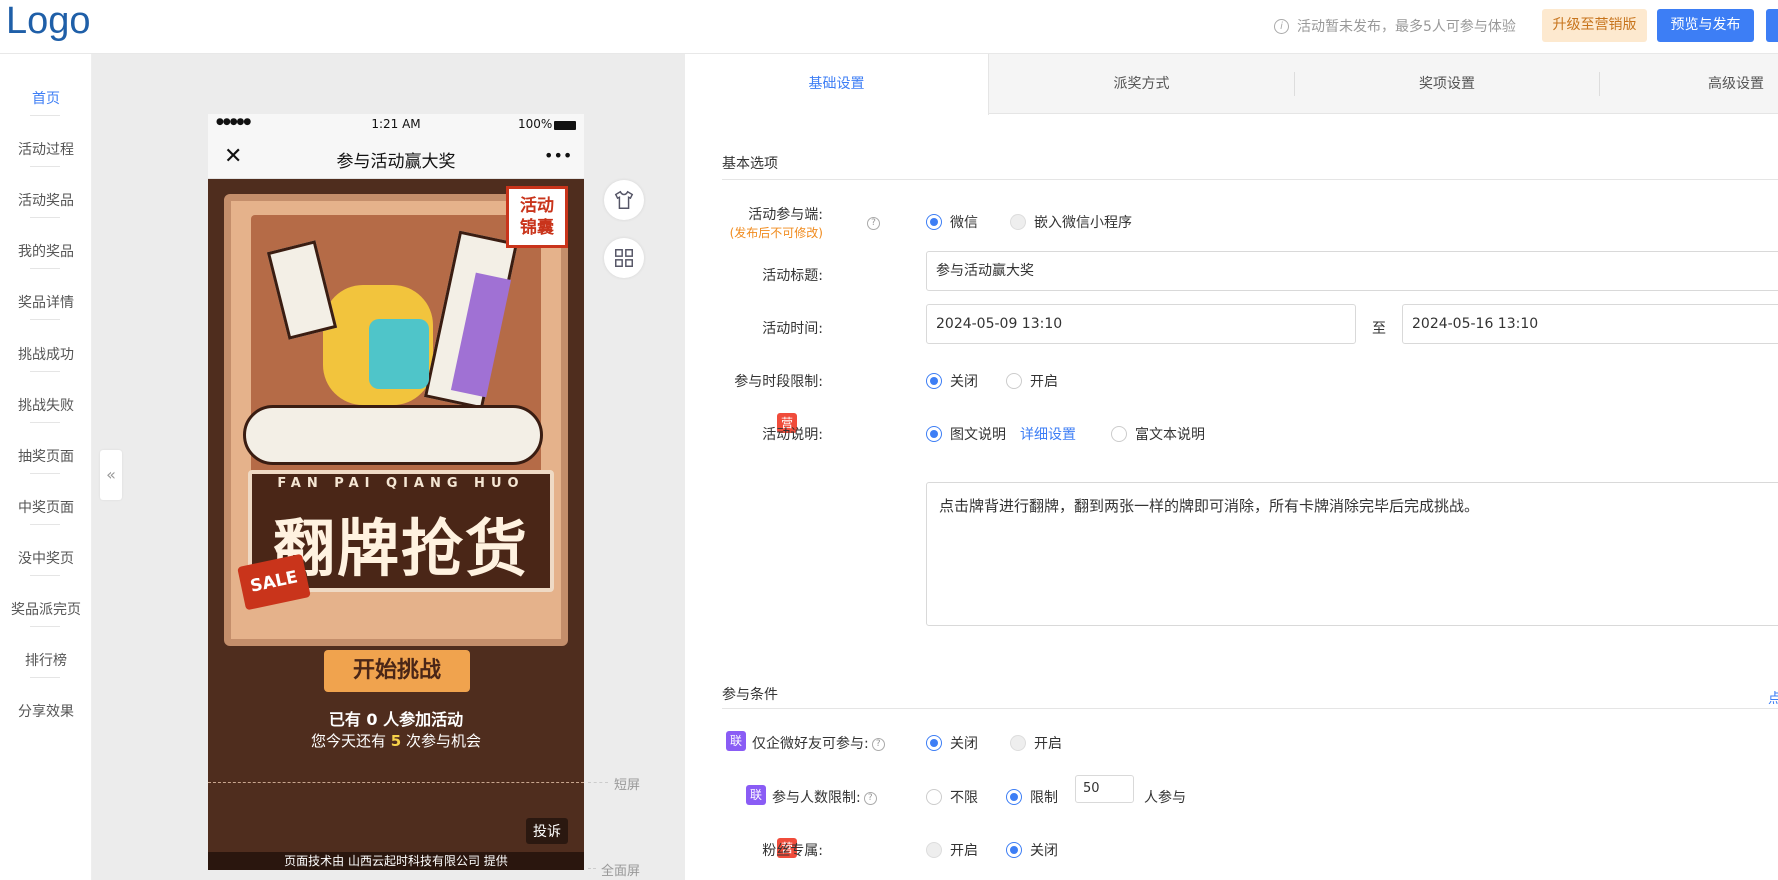 The image size is (1778, 880). What do you see at coordinates (396, 740) in the screenshot?
I see `remaining-chances: 您今天还有 5 次参与机会` at bounding box center [396, 740].